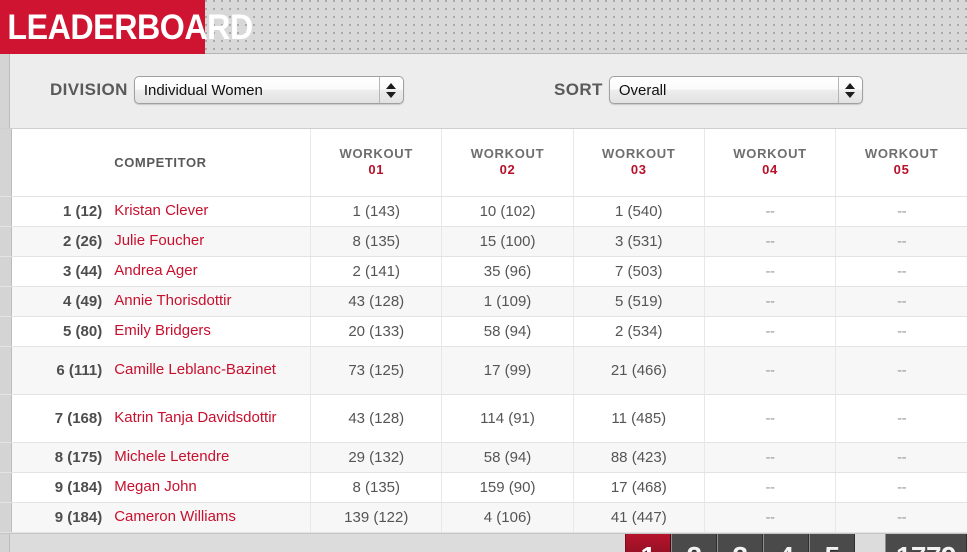  I want to click on pagination: 12345...1779, so click(796, 542).